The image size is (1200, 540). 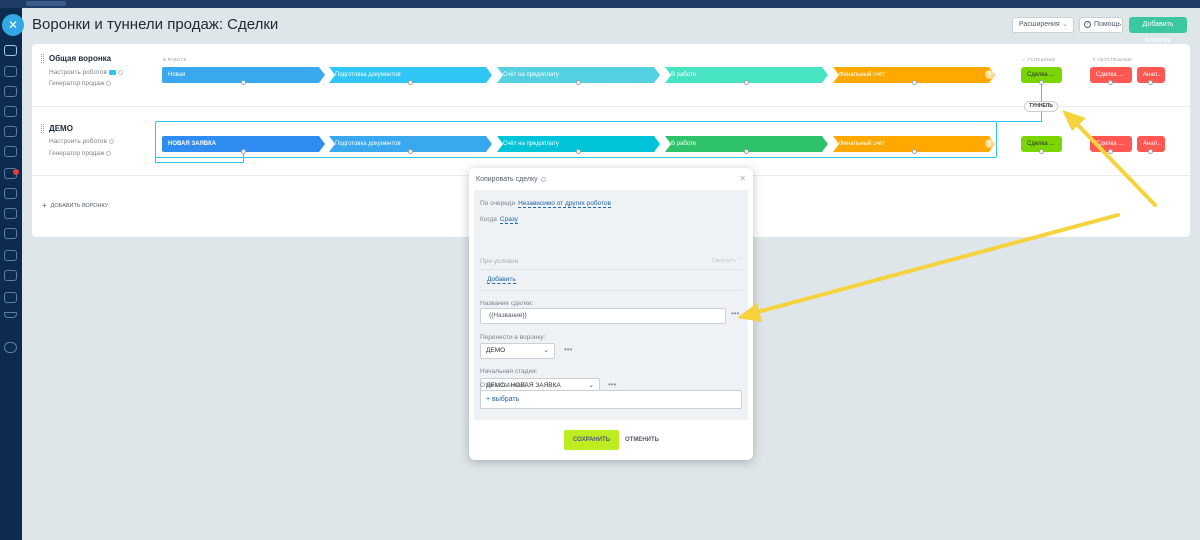 I want to click on dialog-title: Копировать сделку, so click(x=511, y=179).